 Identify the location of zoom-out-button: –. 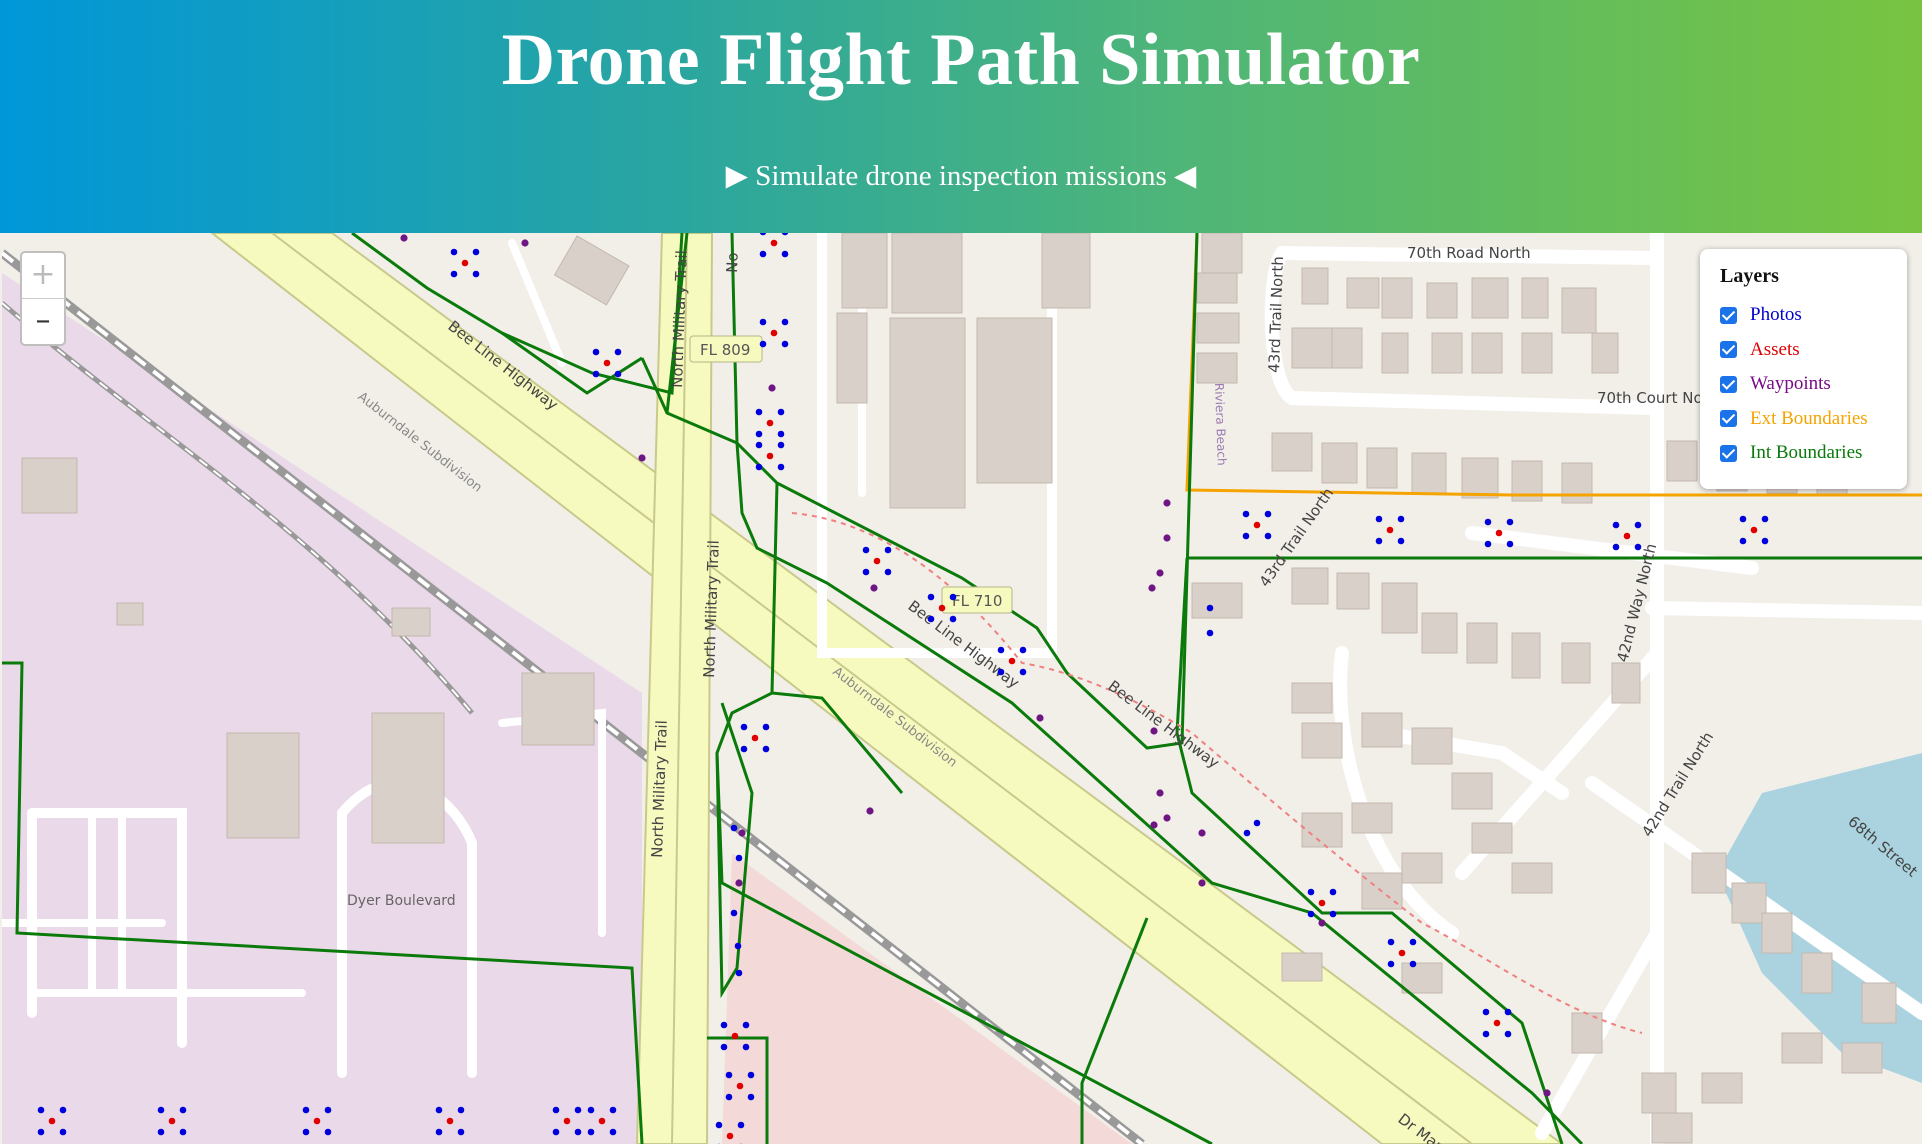
(43, 321).